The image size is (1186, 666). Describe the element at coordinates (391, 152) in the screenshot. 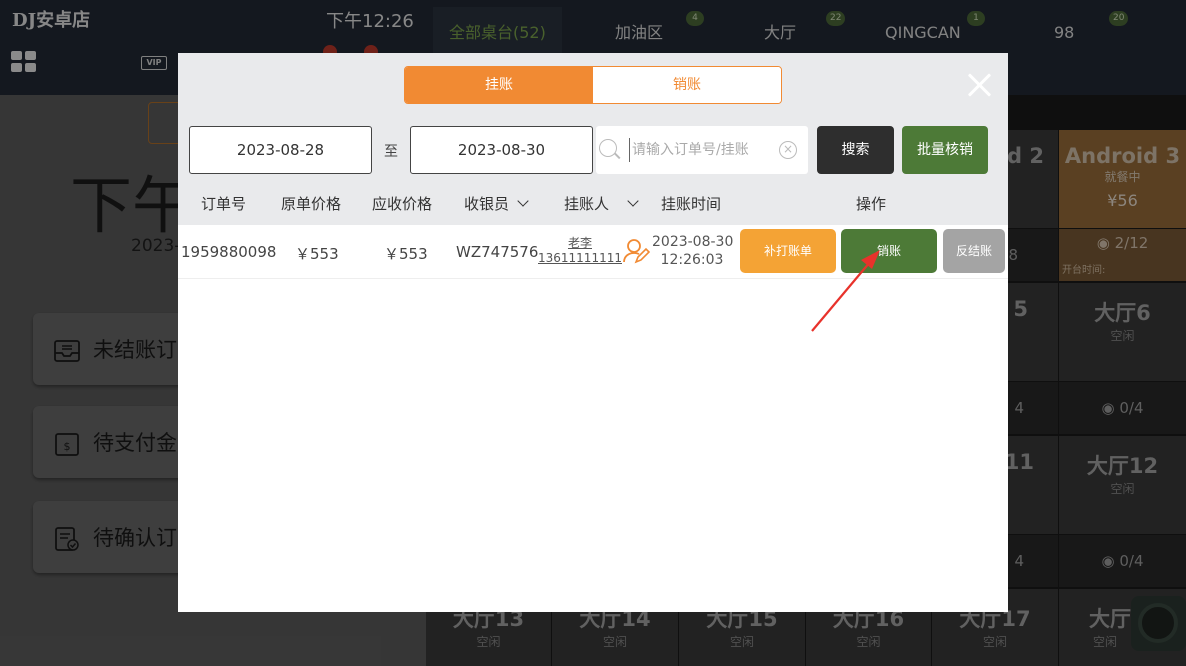

I see `date-range-separator: 至` at that location.